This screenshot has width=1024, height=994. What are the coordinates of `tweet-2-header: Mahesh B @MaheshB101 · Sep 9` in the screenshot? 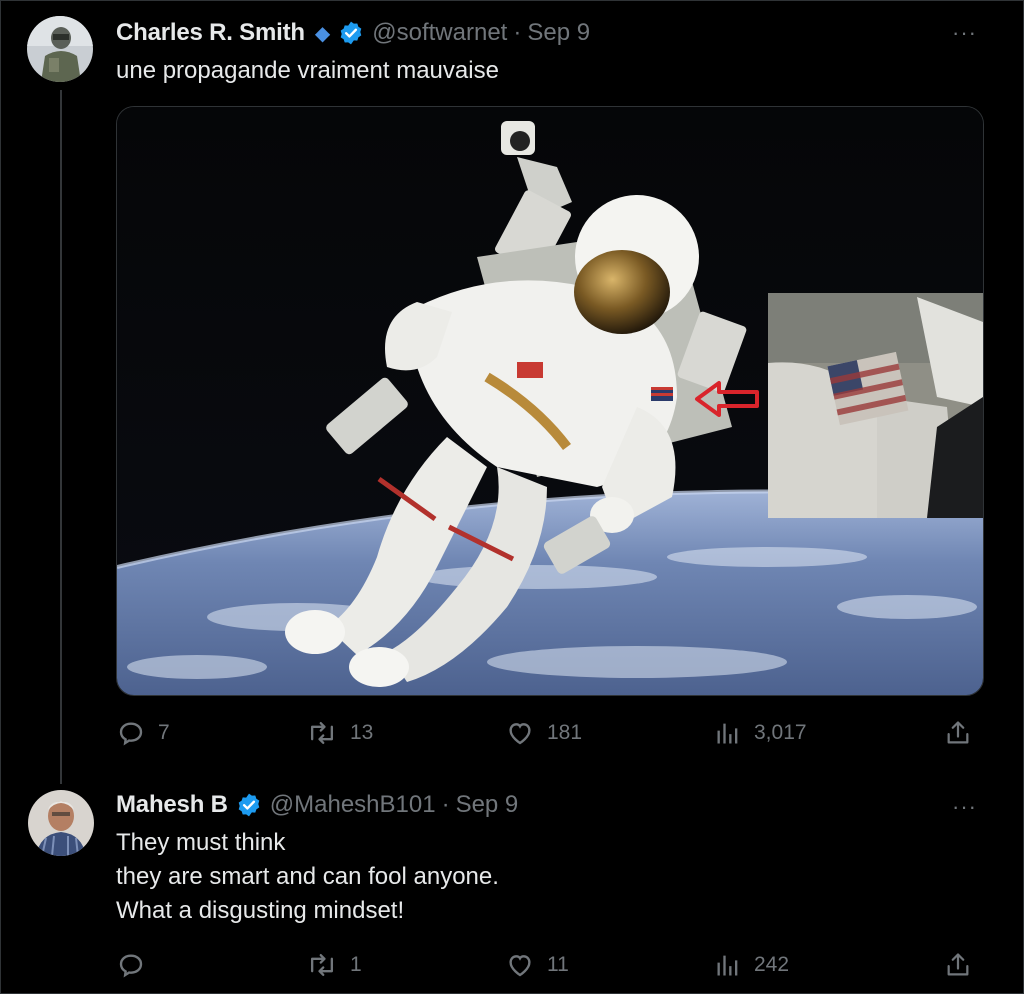 It's located at (317, 805).